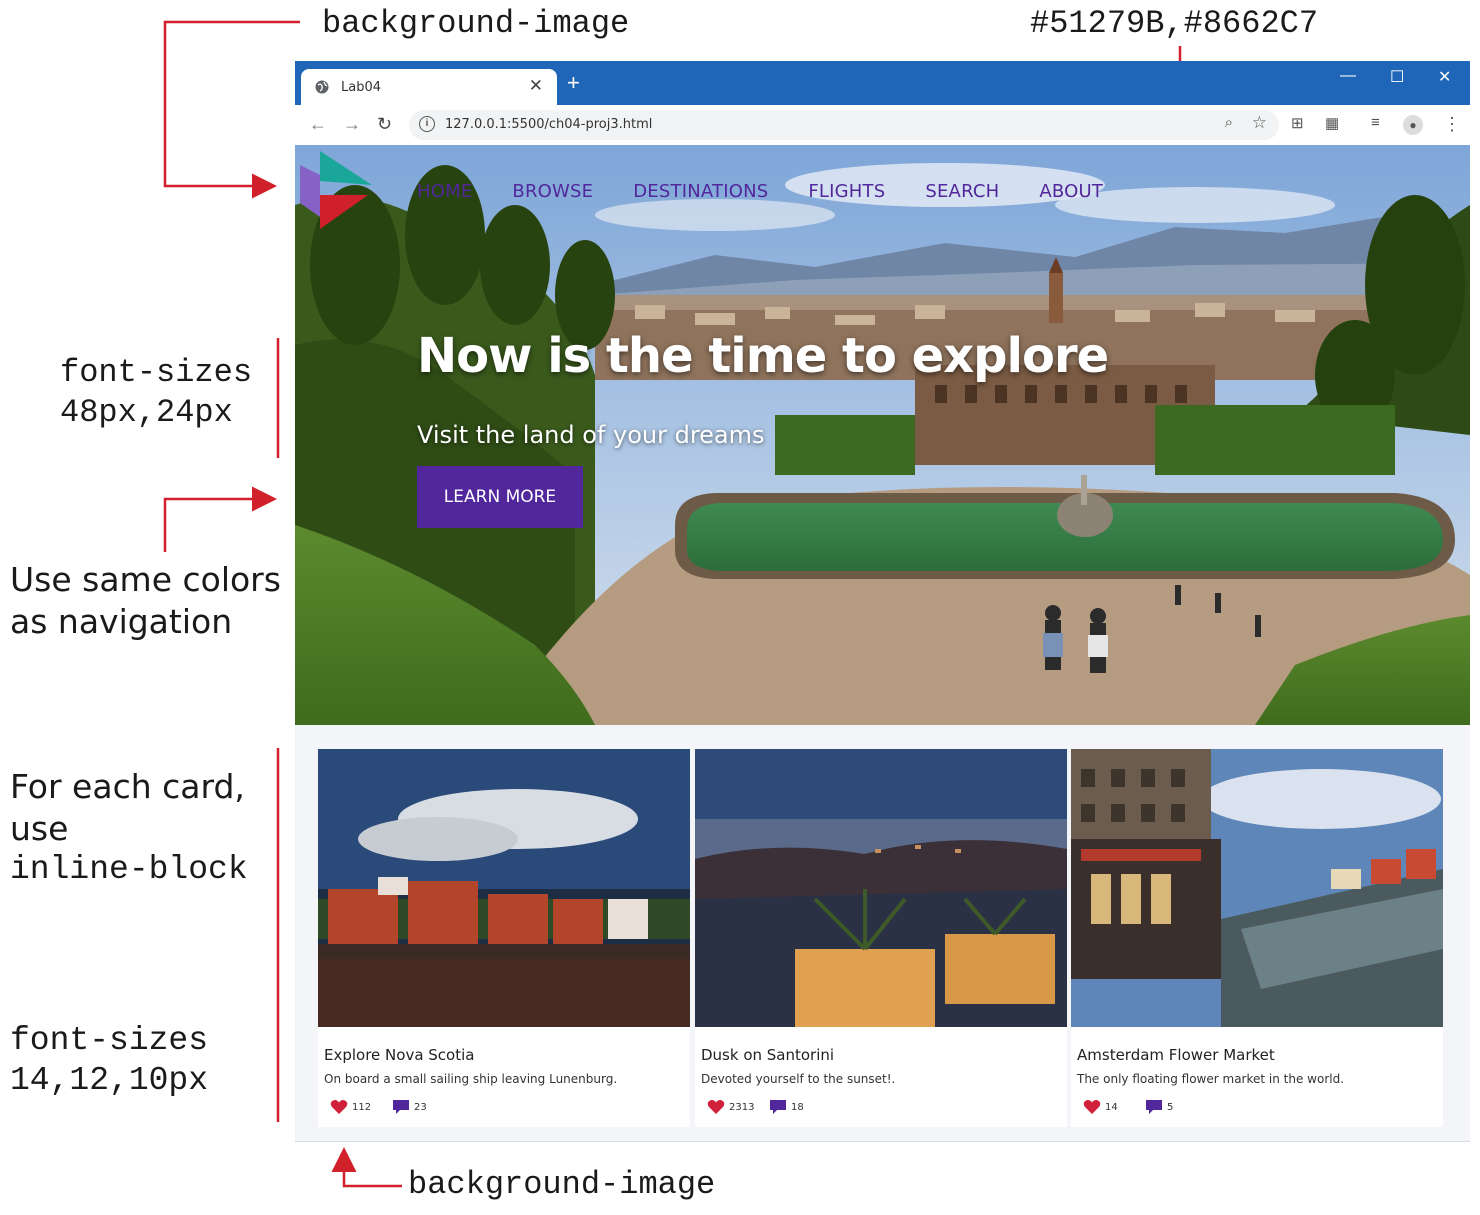  Describe the element at coordinates (962, 191) in the screenshot. I see `nav-search: SEARCH` at that location.